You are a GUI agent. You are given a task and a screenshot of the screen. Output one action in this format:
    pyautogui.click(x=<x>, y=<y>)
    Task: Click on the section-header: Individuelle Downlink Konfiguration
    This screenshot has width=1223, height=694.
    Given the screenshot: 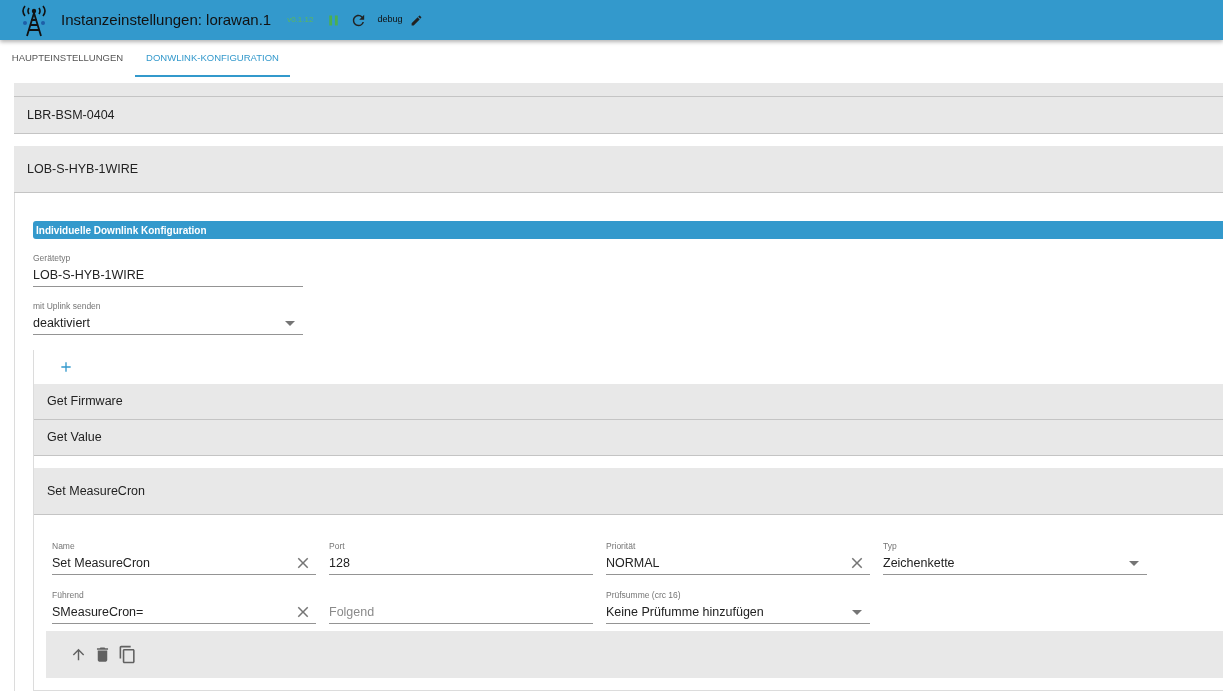 What is the action you would take?
    pyautogui.click(x=628, y=230)
    